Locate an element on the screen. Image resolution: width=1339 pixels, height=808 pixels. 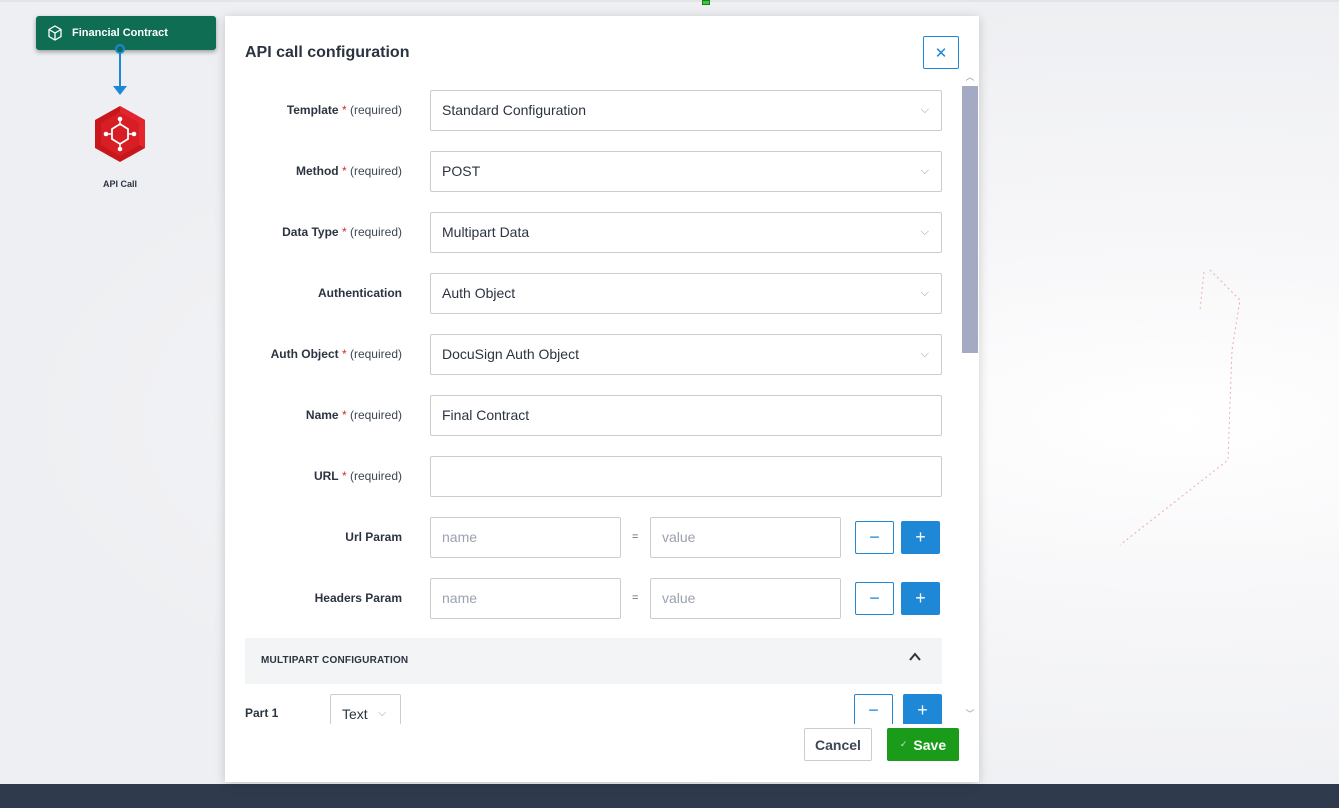
add-part-button: + is located at coordinates (922, 709).